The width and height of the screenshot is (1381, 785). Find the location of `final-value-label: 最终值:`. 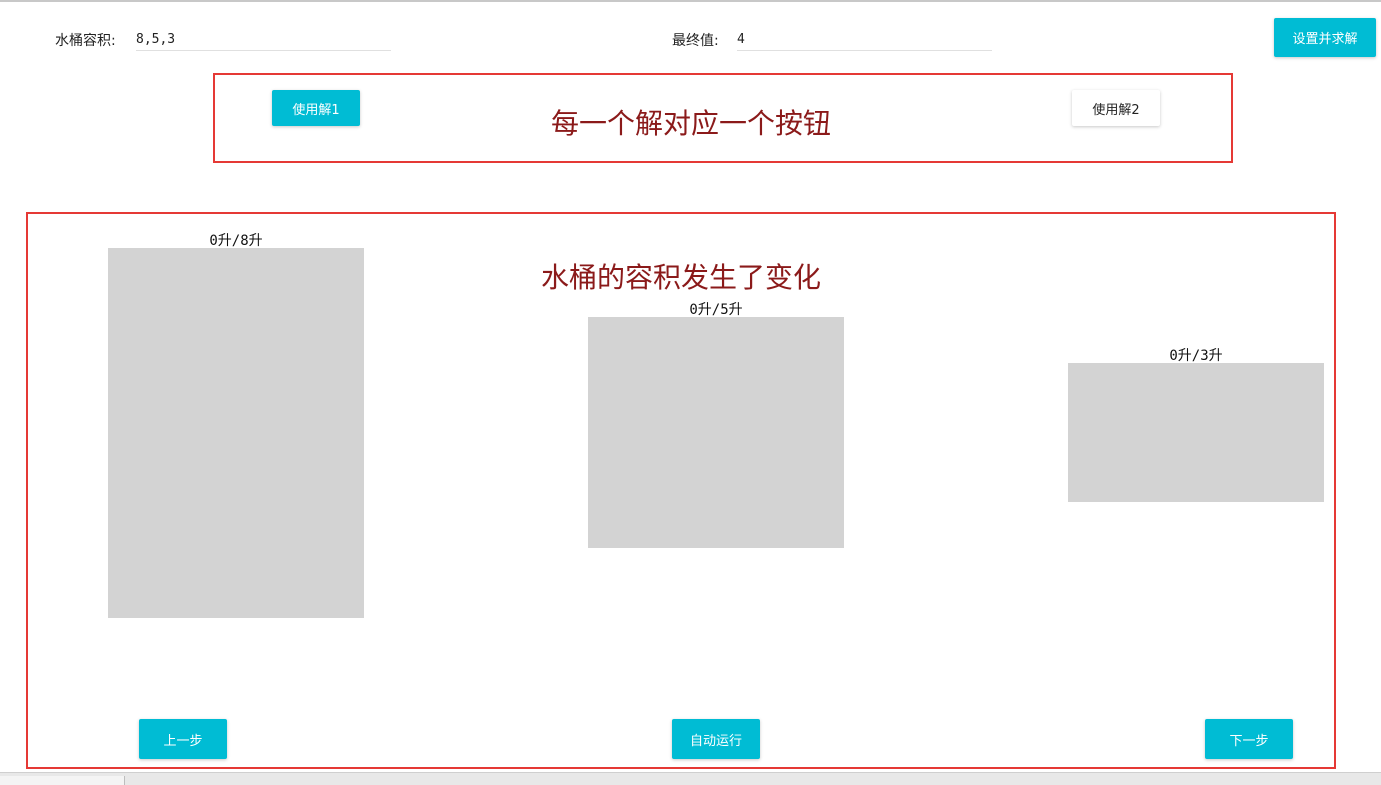

final-value-label: 最终值: is located at coordinates (695, 41).